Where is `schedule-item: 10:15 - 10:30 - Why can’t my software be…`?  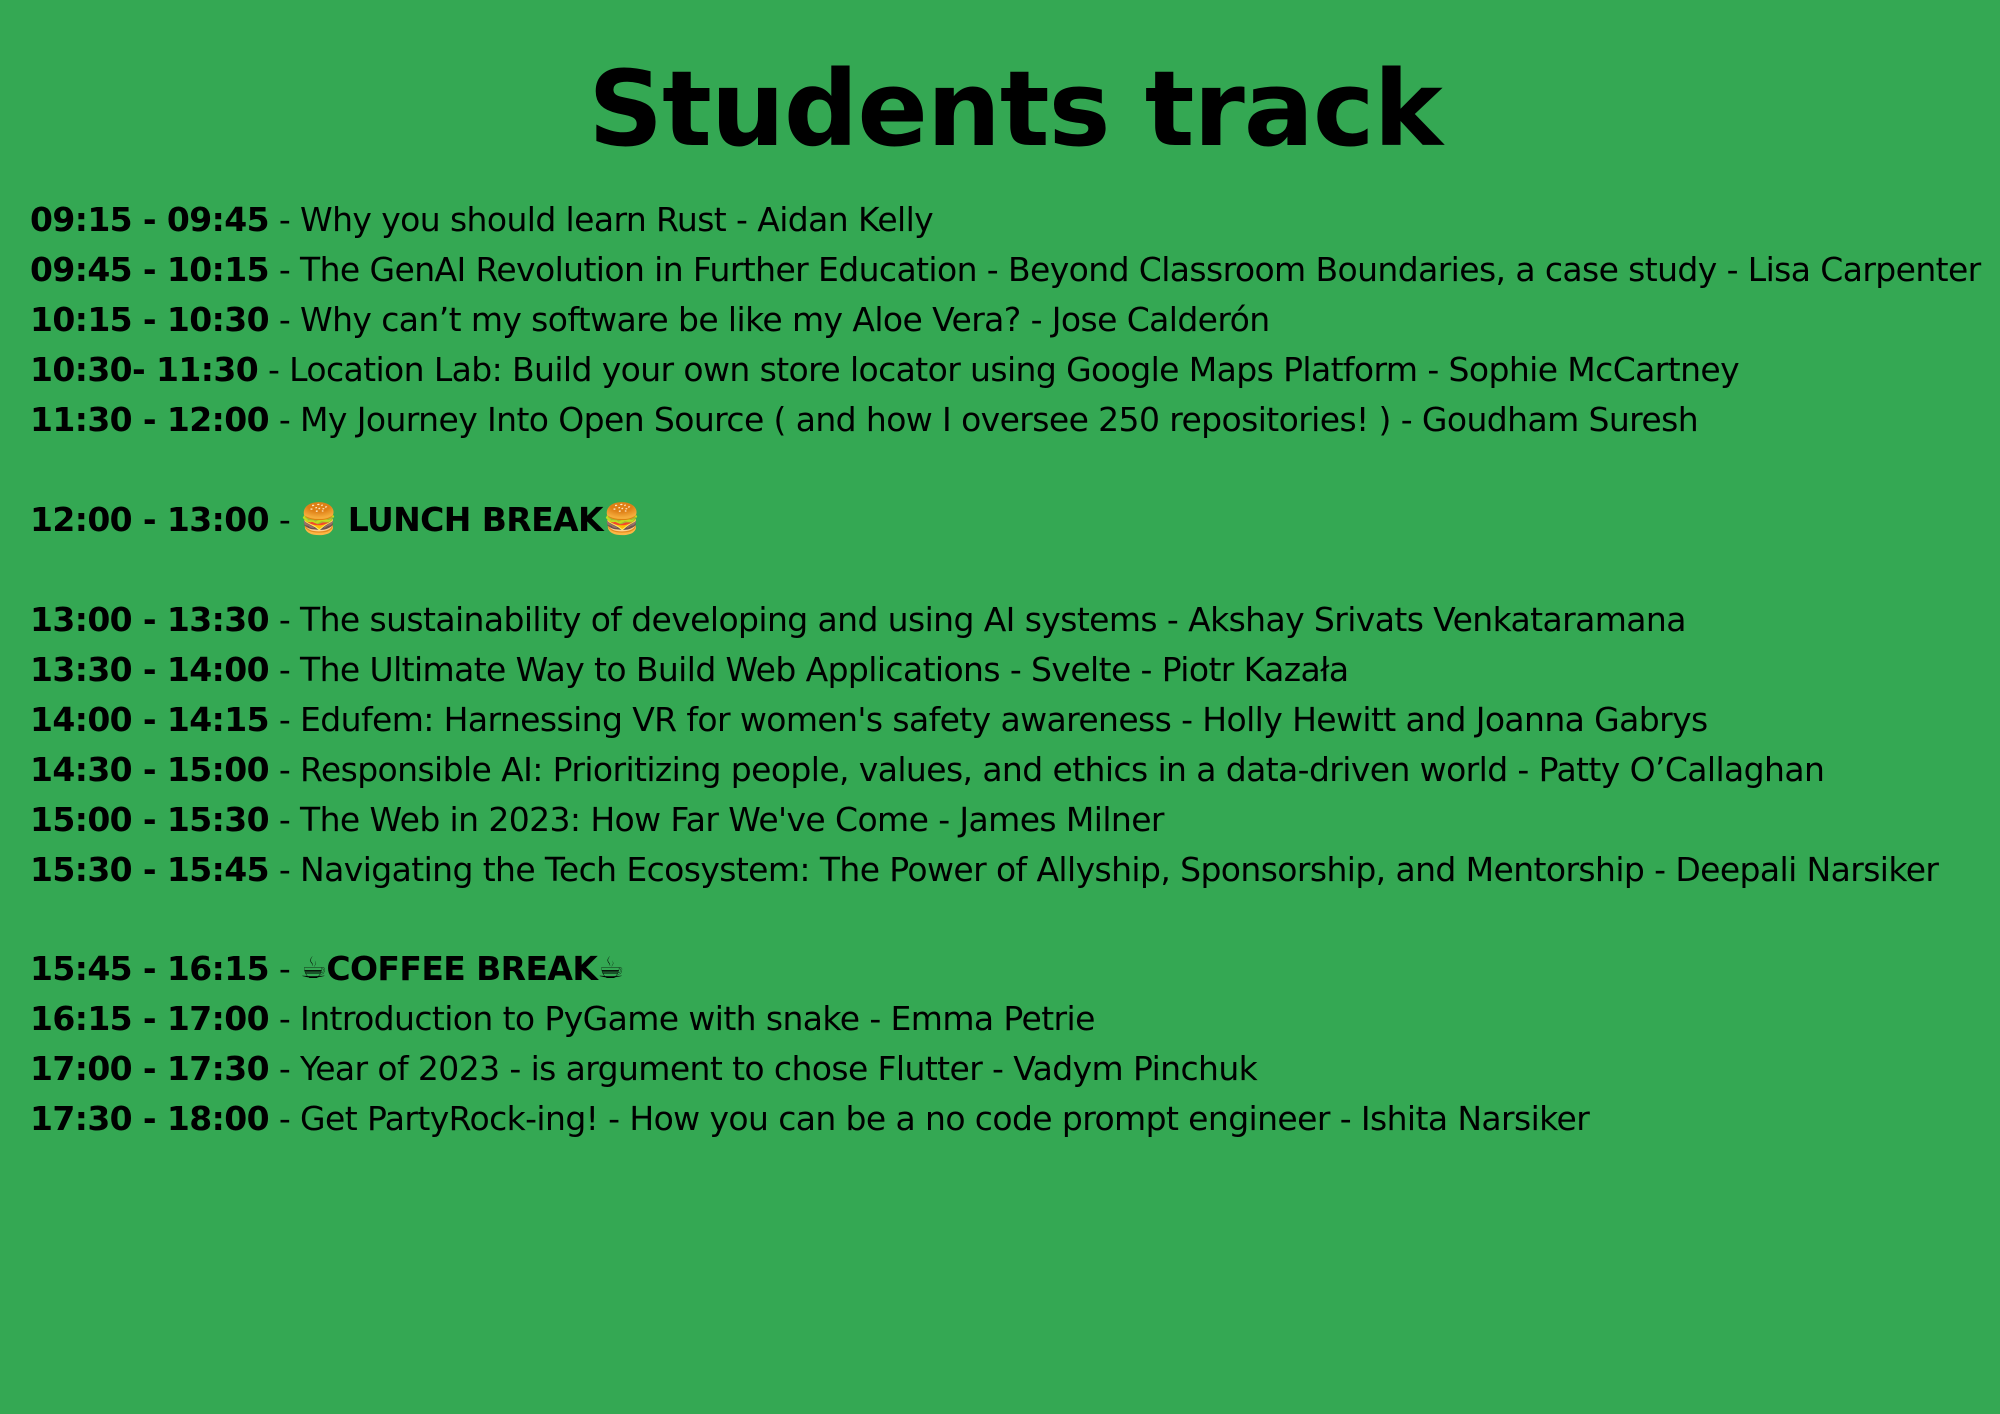 schedule-item: 10:15 - 10:30 - Why can’t my software be… is located at coordinates (1015, 320).